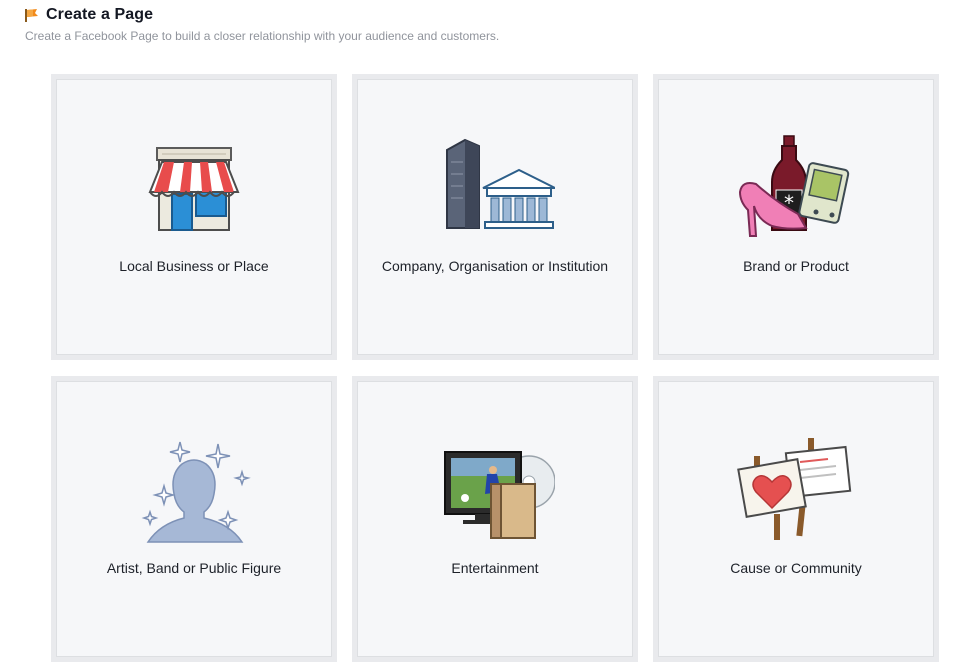 The height and width of the screenshot is (667, 979). What do you see at coordinates (796, 266) in the screenshot?
I see `category-label: Brand or Product` at bounding box center [796, 266].